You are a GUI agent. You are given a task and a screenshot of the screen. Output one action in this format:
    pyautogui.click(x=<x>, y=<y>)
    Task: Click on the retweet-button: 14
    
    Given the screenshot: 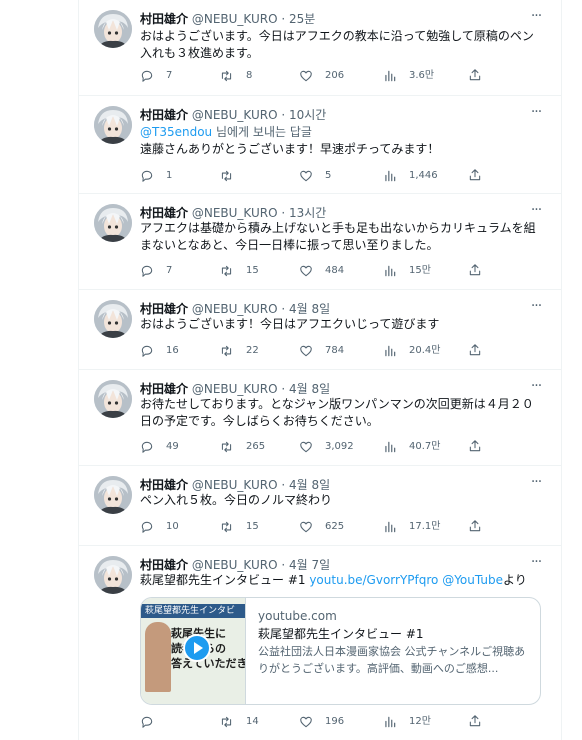 What is the action you would take?
    pyautogui.click(x=239, y=722)
    